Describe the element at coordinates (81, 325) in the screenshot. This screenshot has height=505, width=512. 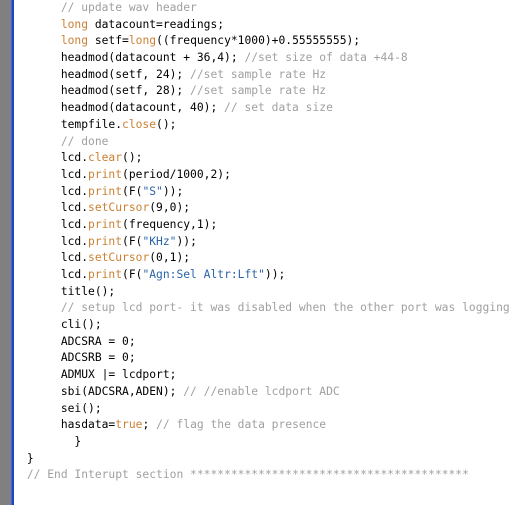
I see `code-token-pln: cli();` at that location.